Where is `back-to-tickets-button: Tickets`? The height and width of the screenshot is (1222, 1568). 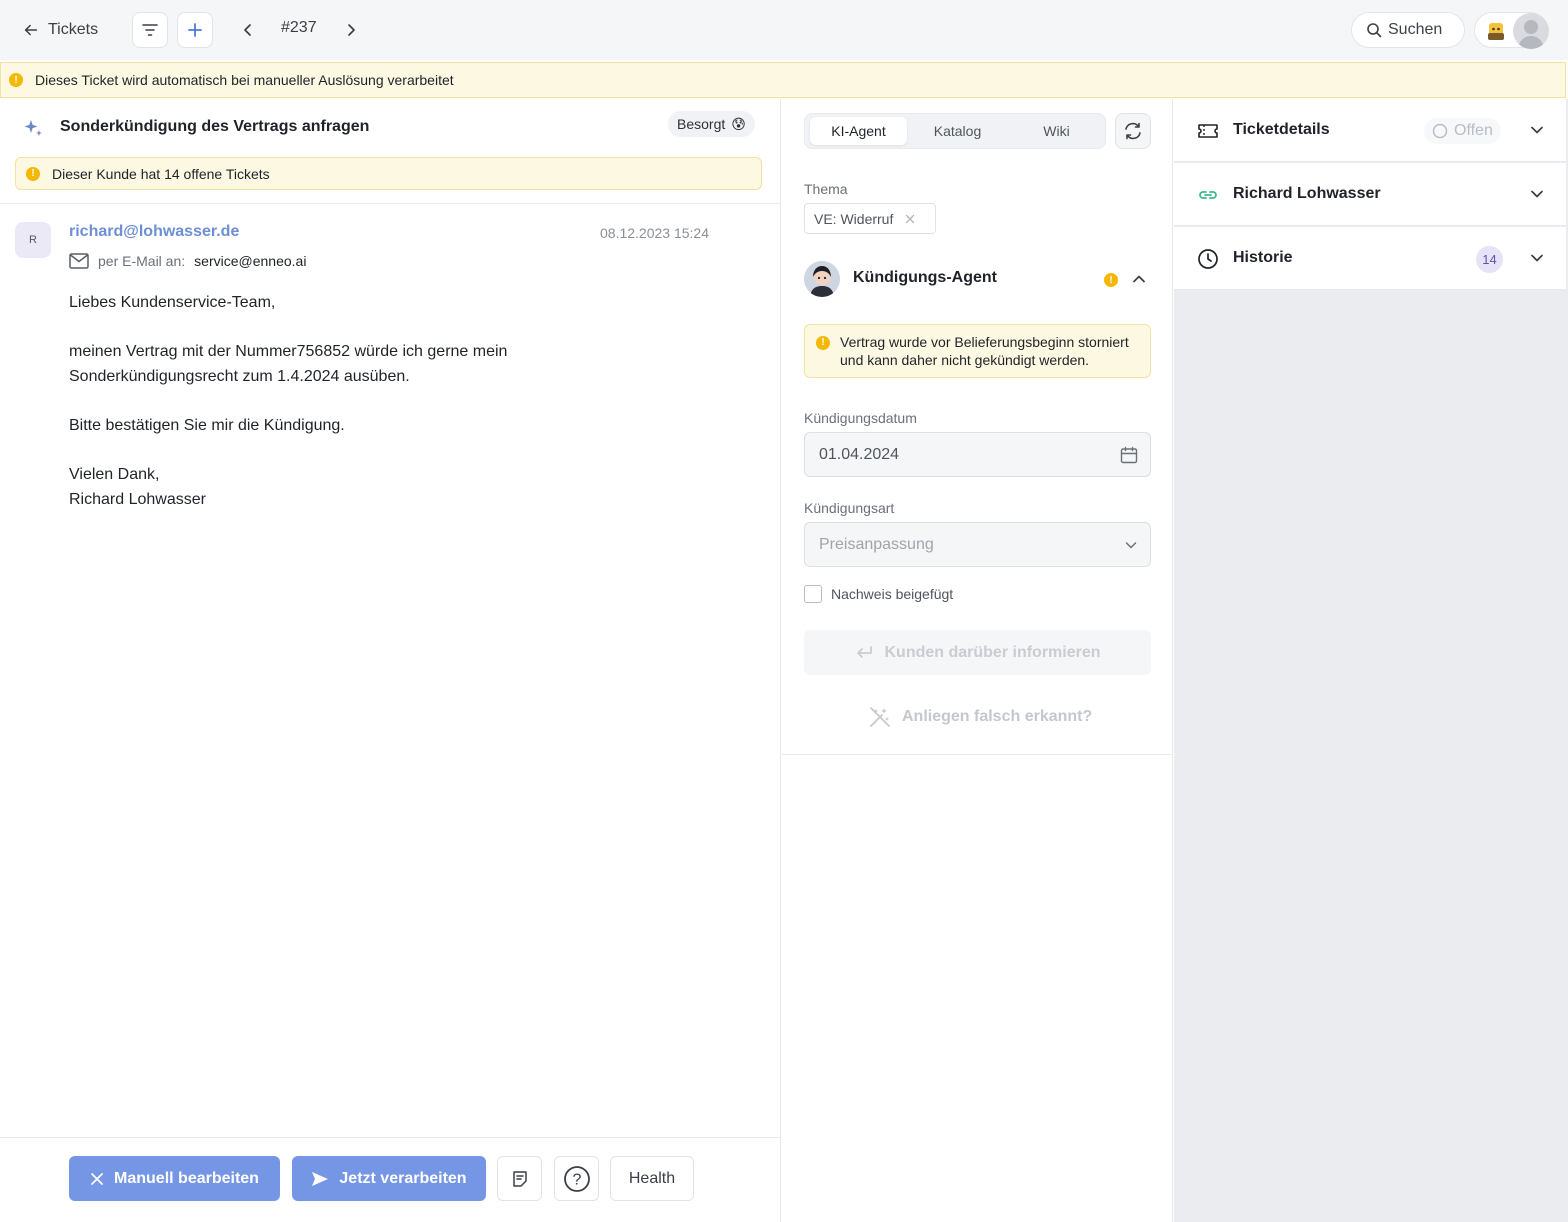 back-to-tickets-button: Tickets is located at coordinates (60, 30).